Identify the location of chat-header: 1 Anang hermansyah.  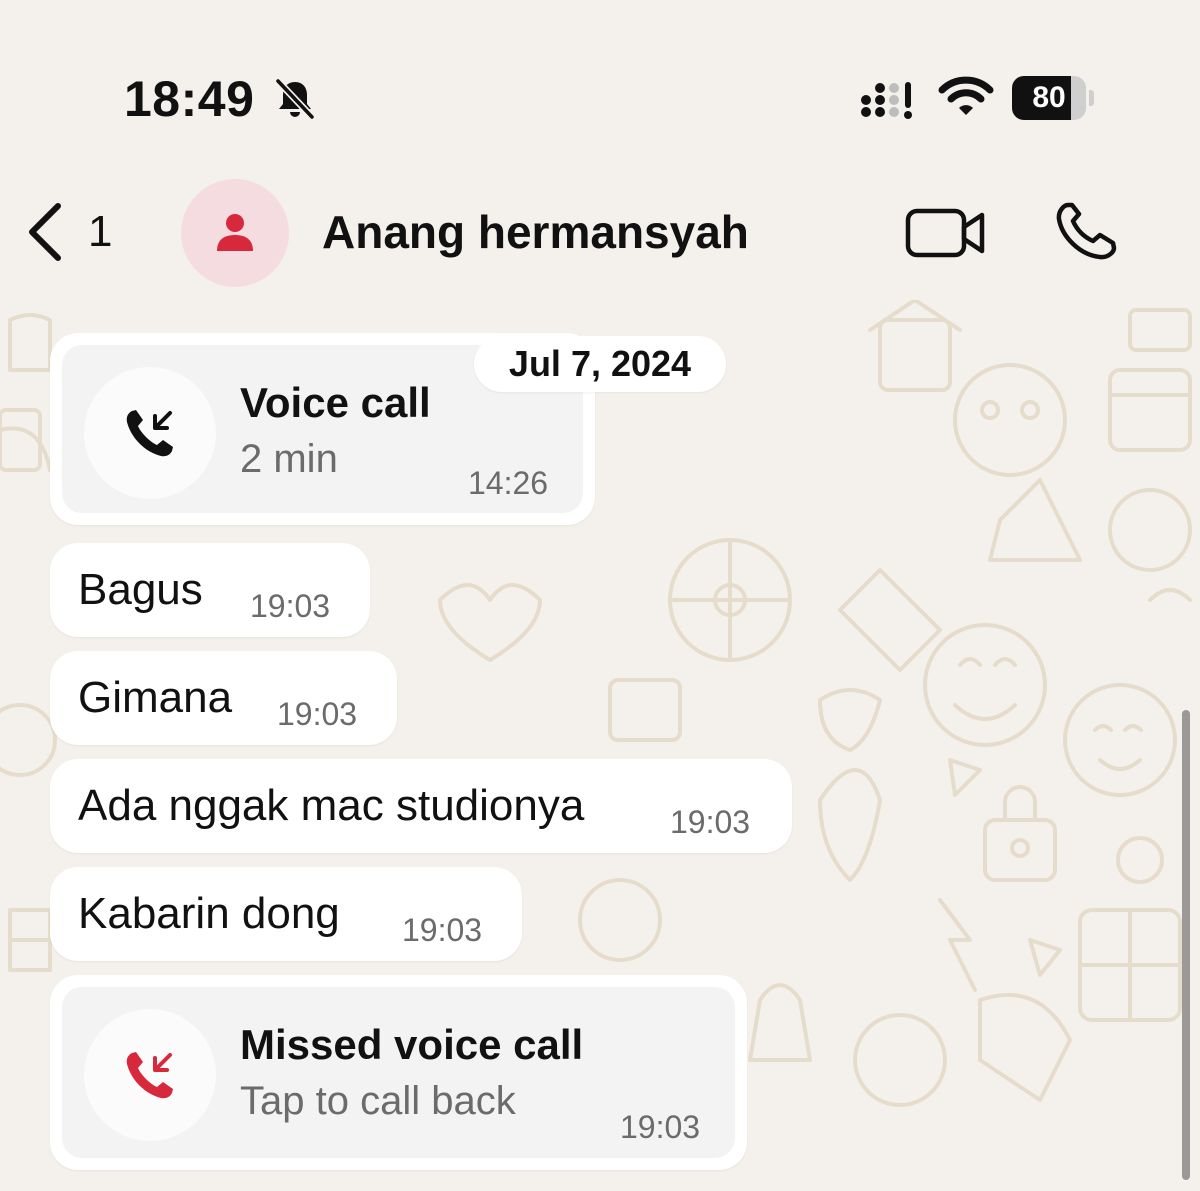
(600, 235).